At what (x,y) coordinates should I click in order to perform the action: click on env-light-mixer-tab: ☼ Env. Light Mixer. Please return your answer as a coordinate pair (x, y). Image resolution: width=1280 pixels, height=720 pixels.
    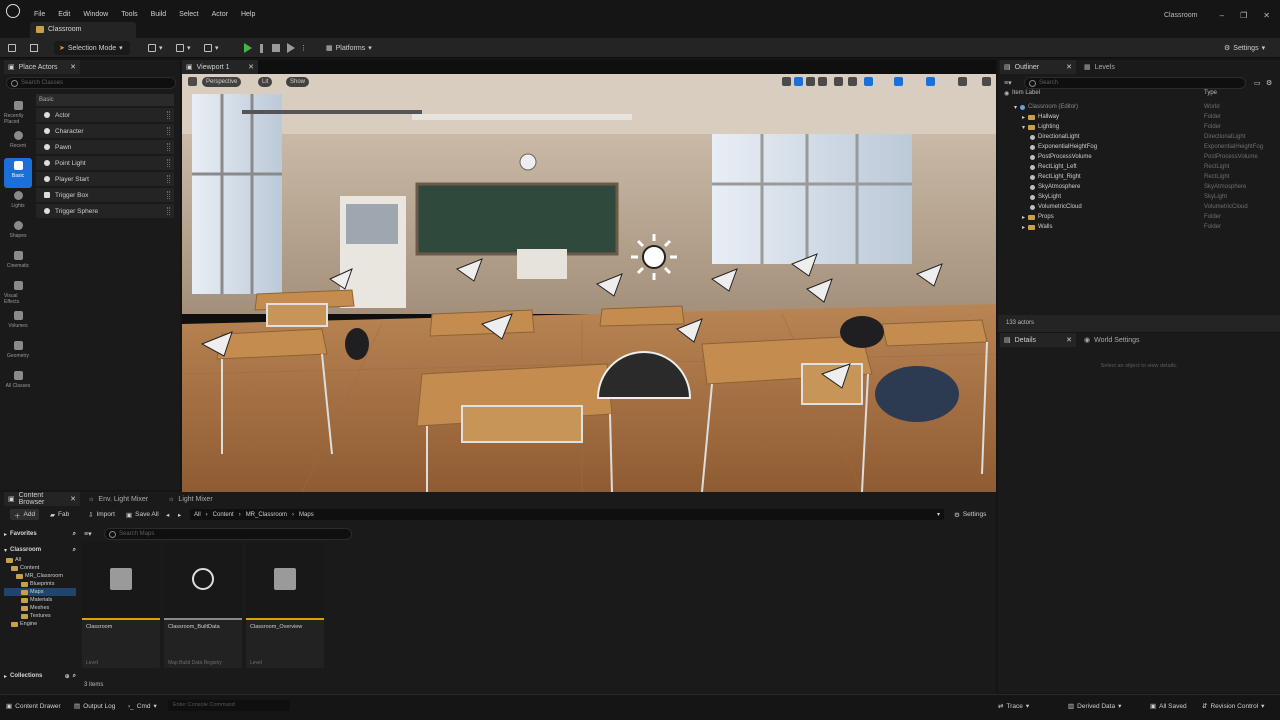
    Looking at the image, I should click on (122, 499).